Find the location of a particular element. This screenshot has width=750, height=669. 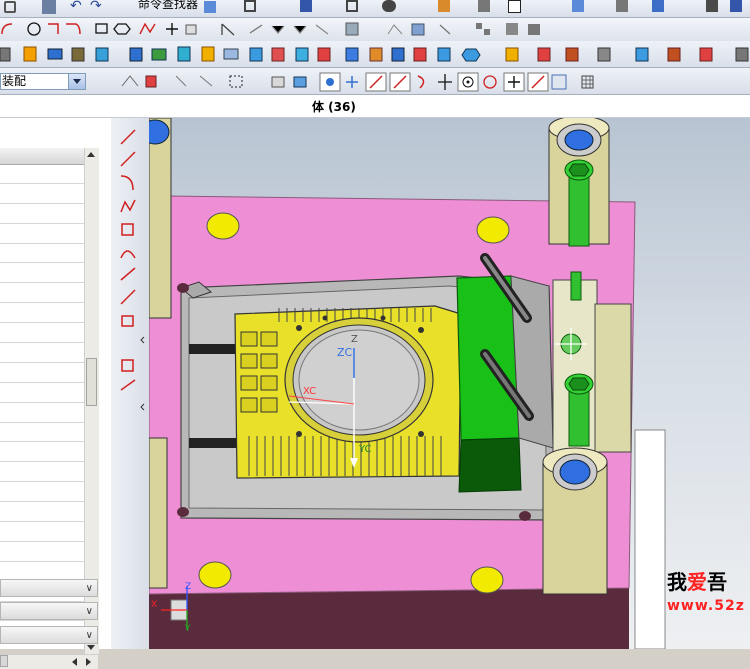

info-icon is located at coordinates (736, 6).